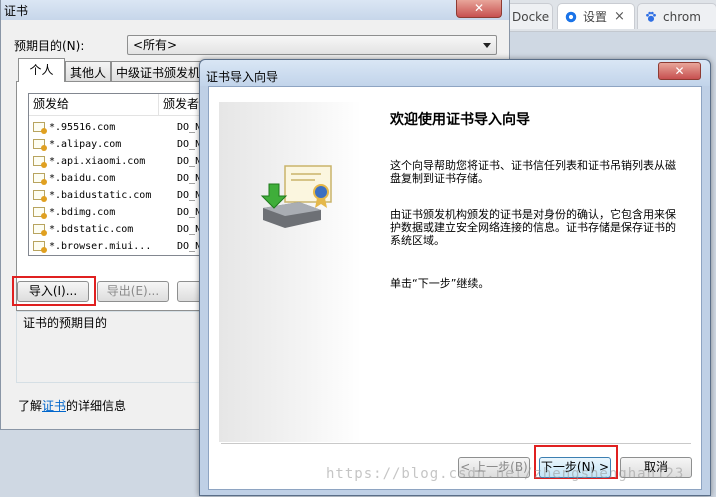 Image resolution: width=716 pixels, height=497 pixels. I want to click on table-row: *.95516.com DO_NOT, so click(115, 127).